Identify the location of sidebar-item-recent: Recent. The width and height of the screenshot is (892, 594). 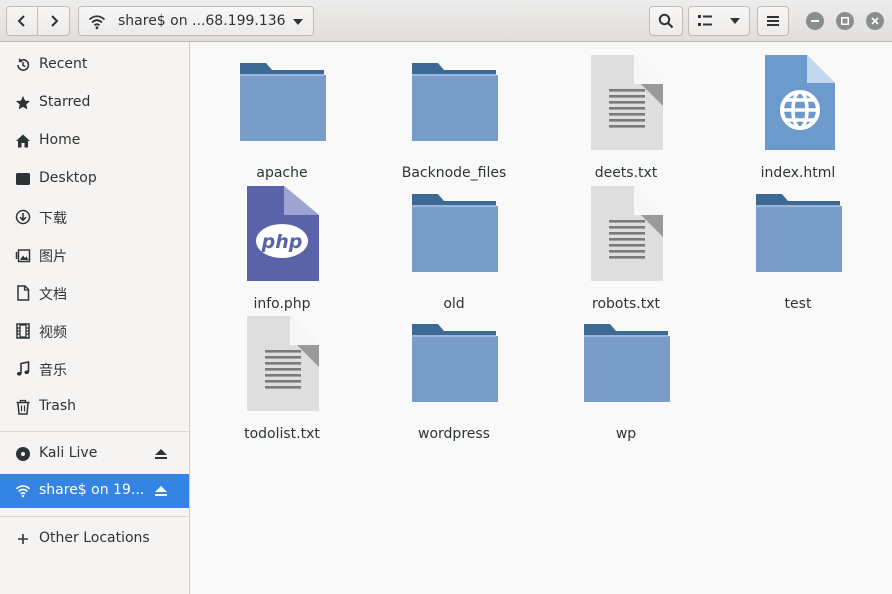
(94, 65).